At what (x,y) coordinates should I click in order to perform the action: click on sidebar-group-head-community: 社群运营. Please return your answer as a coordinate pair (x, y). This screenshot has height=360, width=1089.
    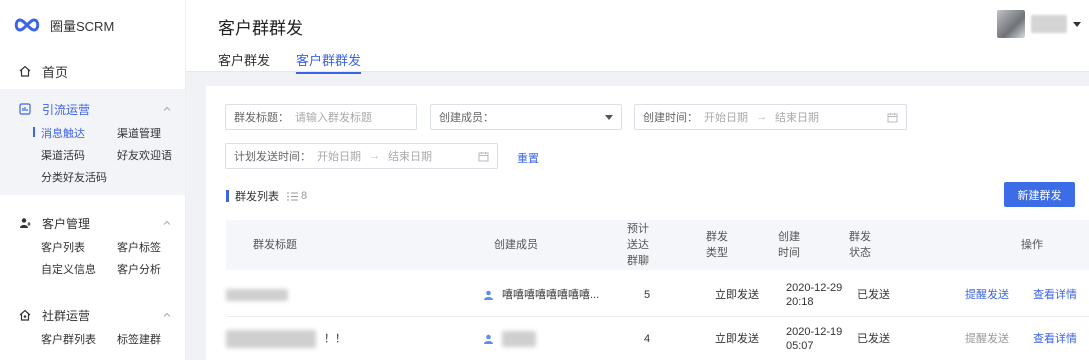
    Looking at the image, I should click on (92, 315).